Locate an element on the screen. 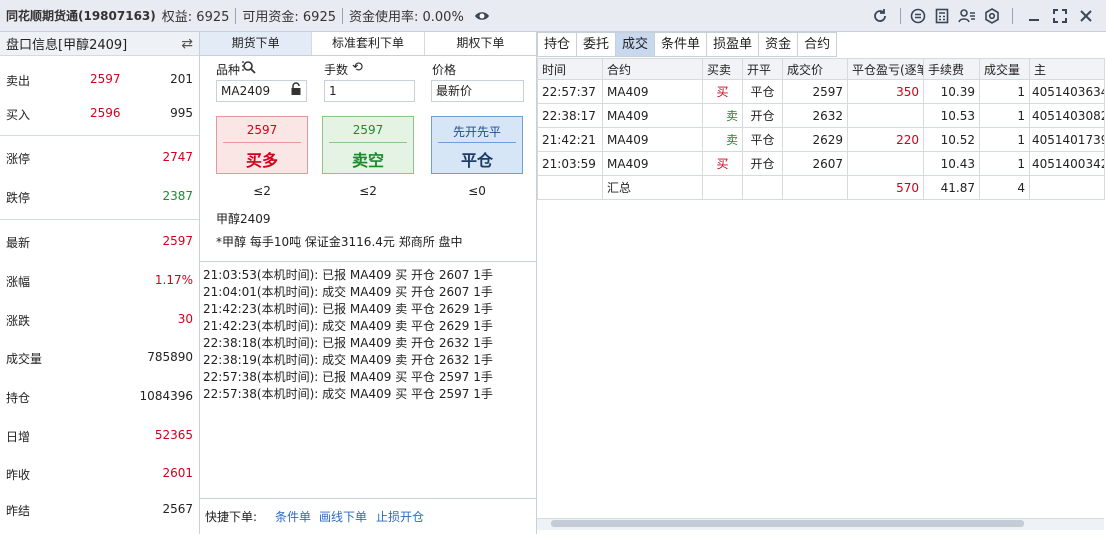 The width and height of the screenshot is (1106, 535). last-price-label: 最新 is located at coordinates (18, 243).